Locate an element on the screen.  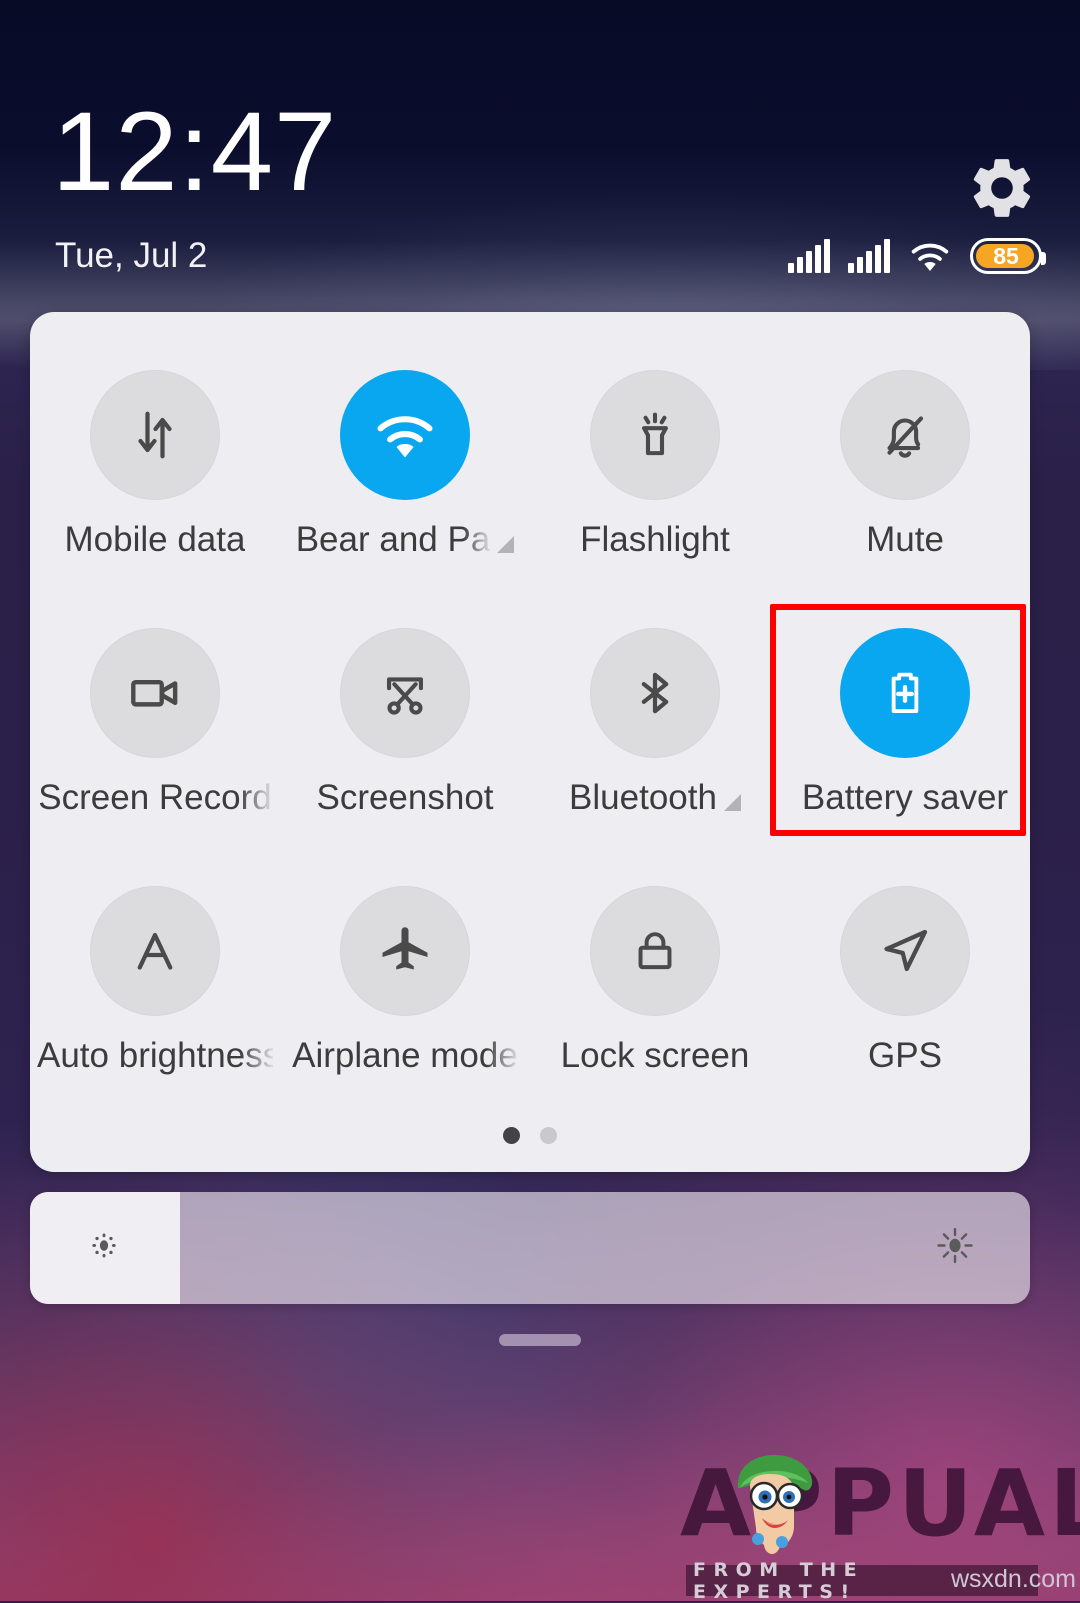
clock-time: 12:47 is located at coordinates (195, 151).